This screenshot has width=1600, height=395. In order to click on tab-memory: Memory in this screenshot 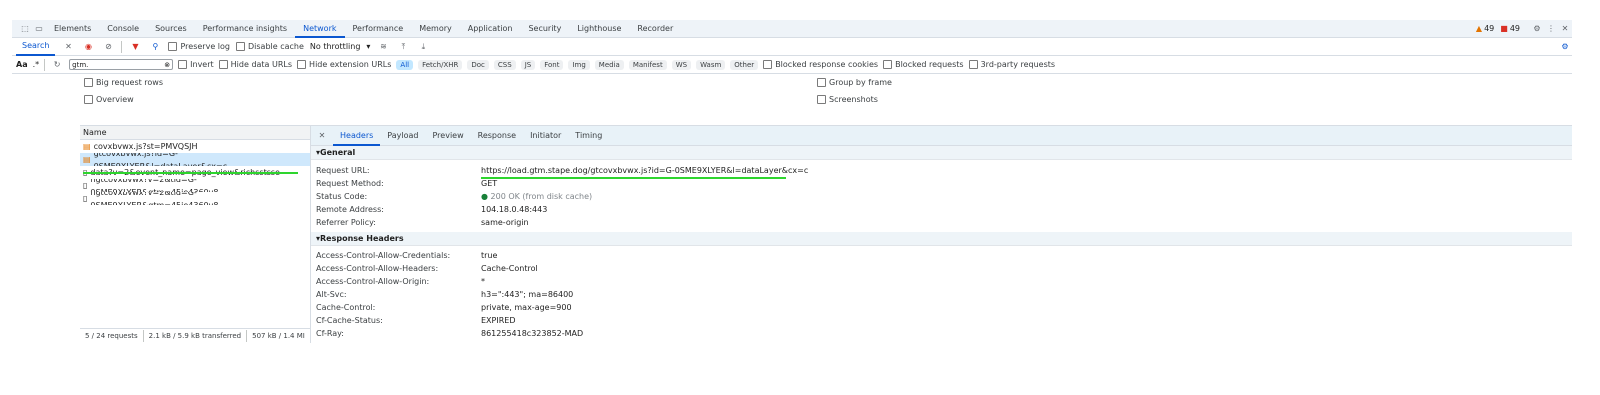, I will do `click(435, 29)`.